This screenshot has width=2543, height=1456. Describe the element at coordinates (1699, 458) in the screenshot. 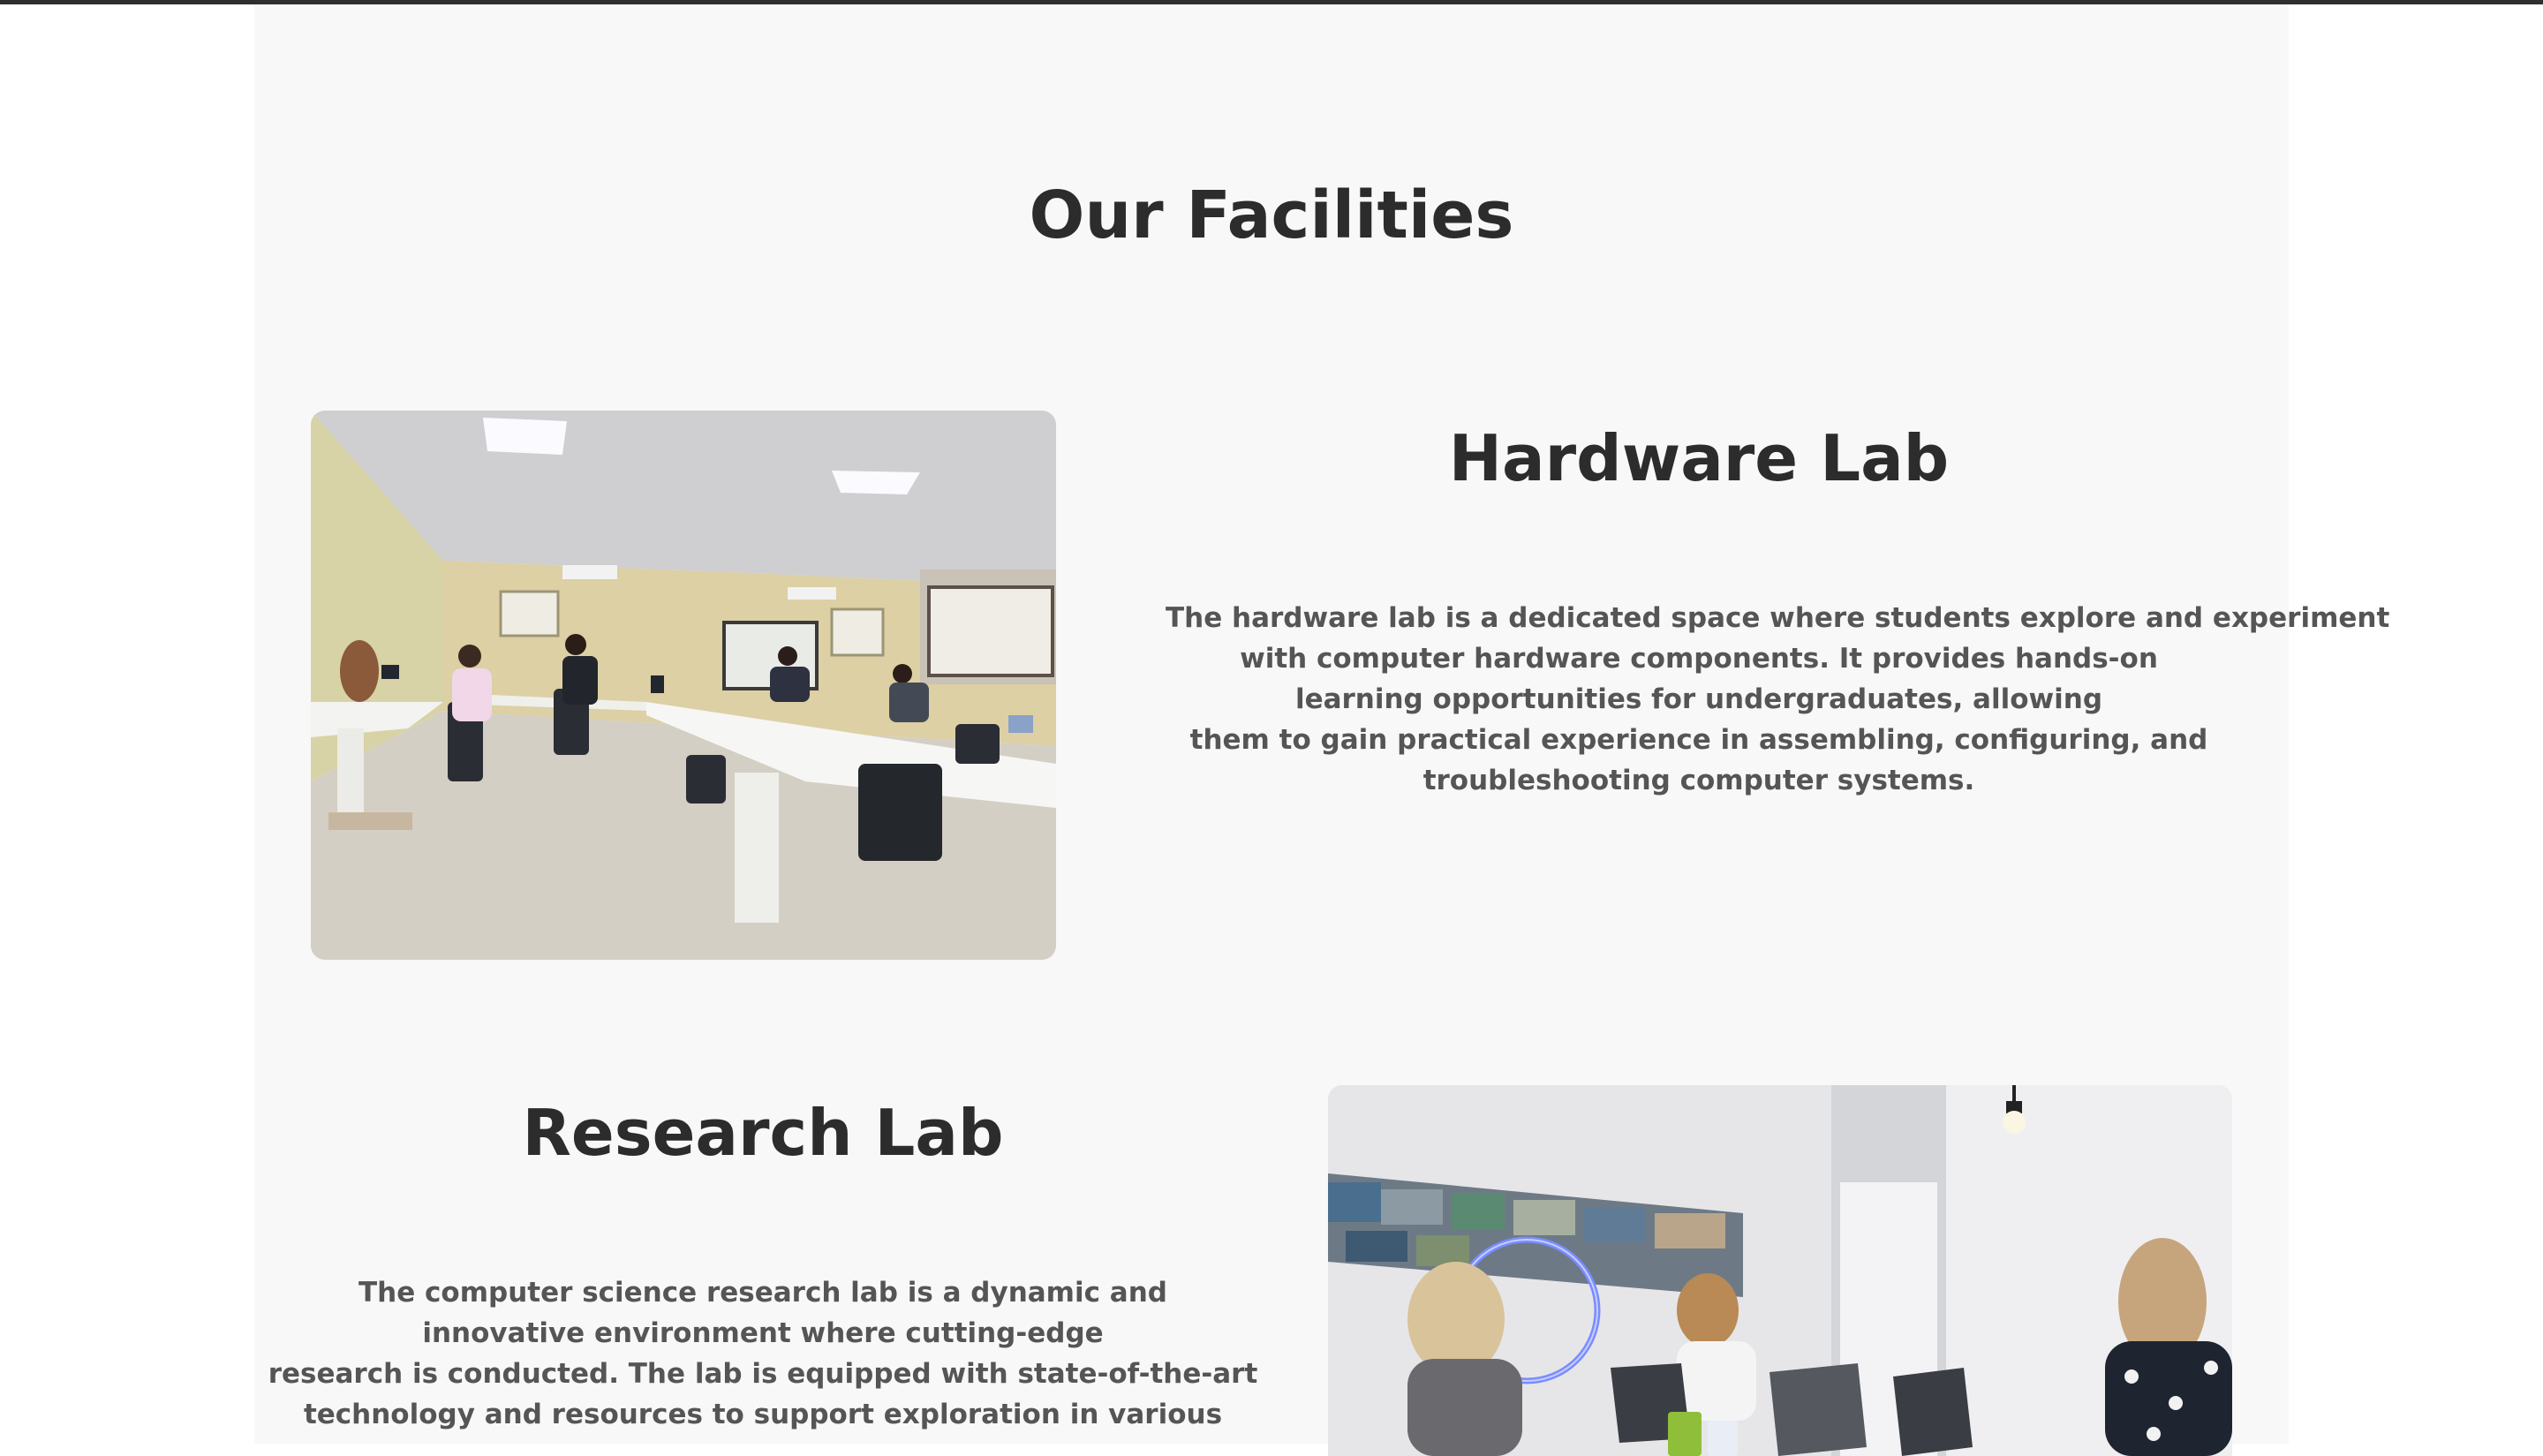

I see `hardware-lab-title: Hardware Lab` at that location.